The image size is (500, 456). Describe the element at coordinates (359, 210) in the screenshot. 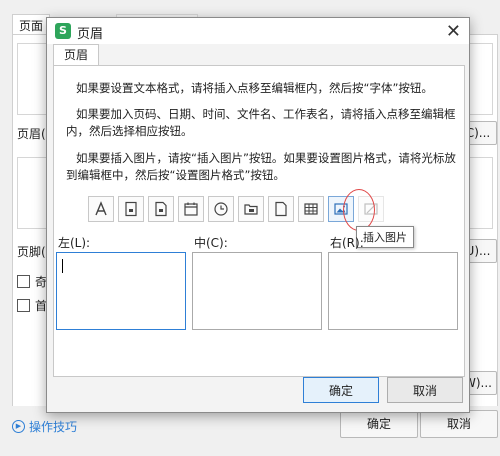

I see `highlight-annotation` at that location.